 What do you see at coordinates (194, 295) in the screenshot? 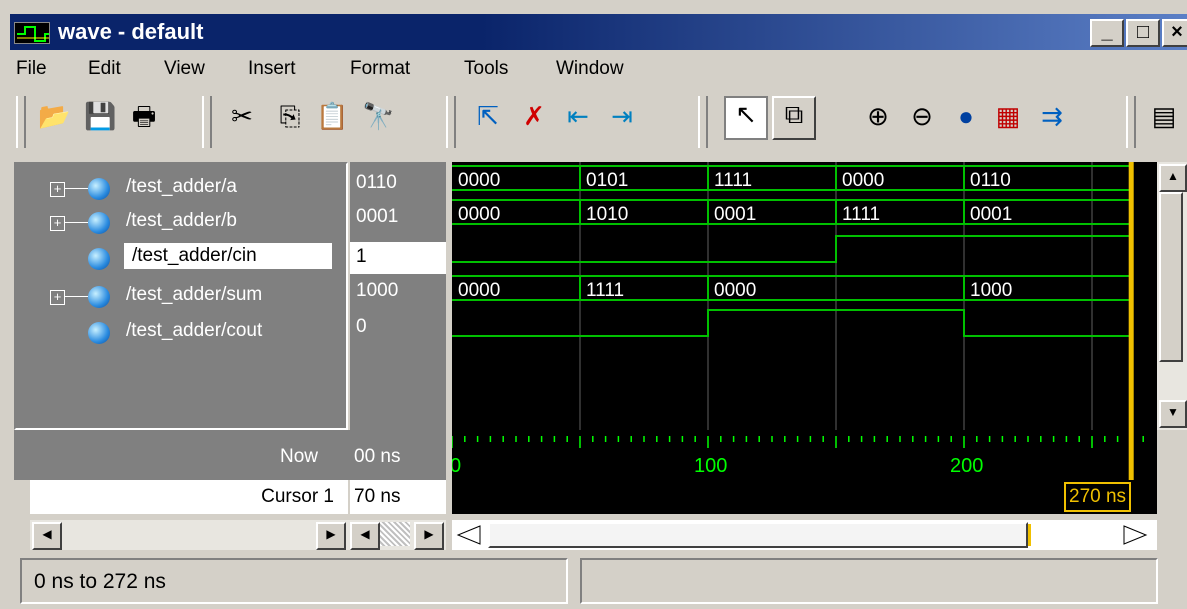
I see `signal-name: /test_adder/sum` at bounding box center [194, 295].